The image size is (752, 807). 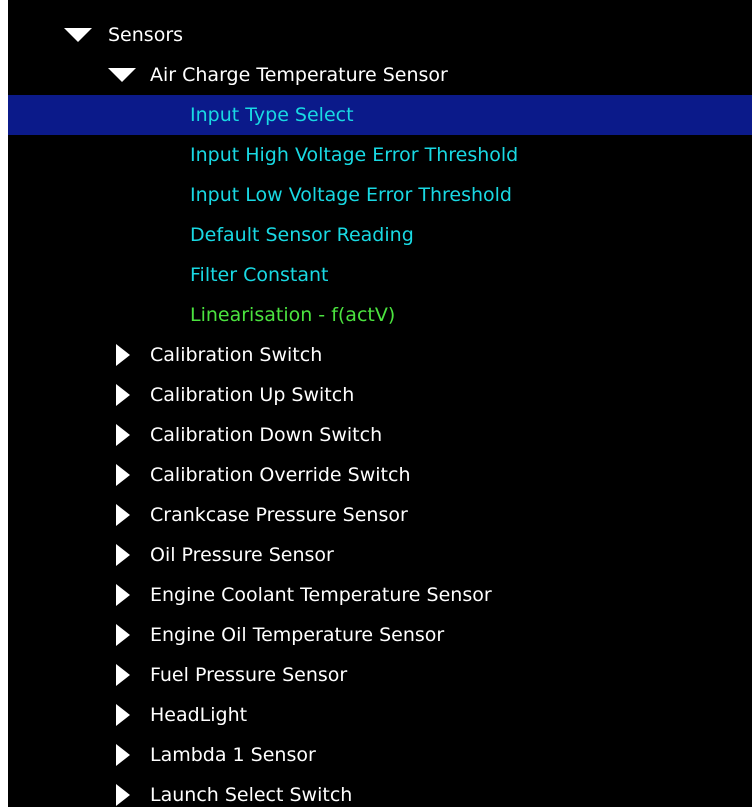 What do you see at coordinates (302, 235) in the screenshot?
I see `tree-leaf-label: Default Sensor Reading` at bounding box center [302, 235].